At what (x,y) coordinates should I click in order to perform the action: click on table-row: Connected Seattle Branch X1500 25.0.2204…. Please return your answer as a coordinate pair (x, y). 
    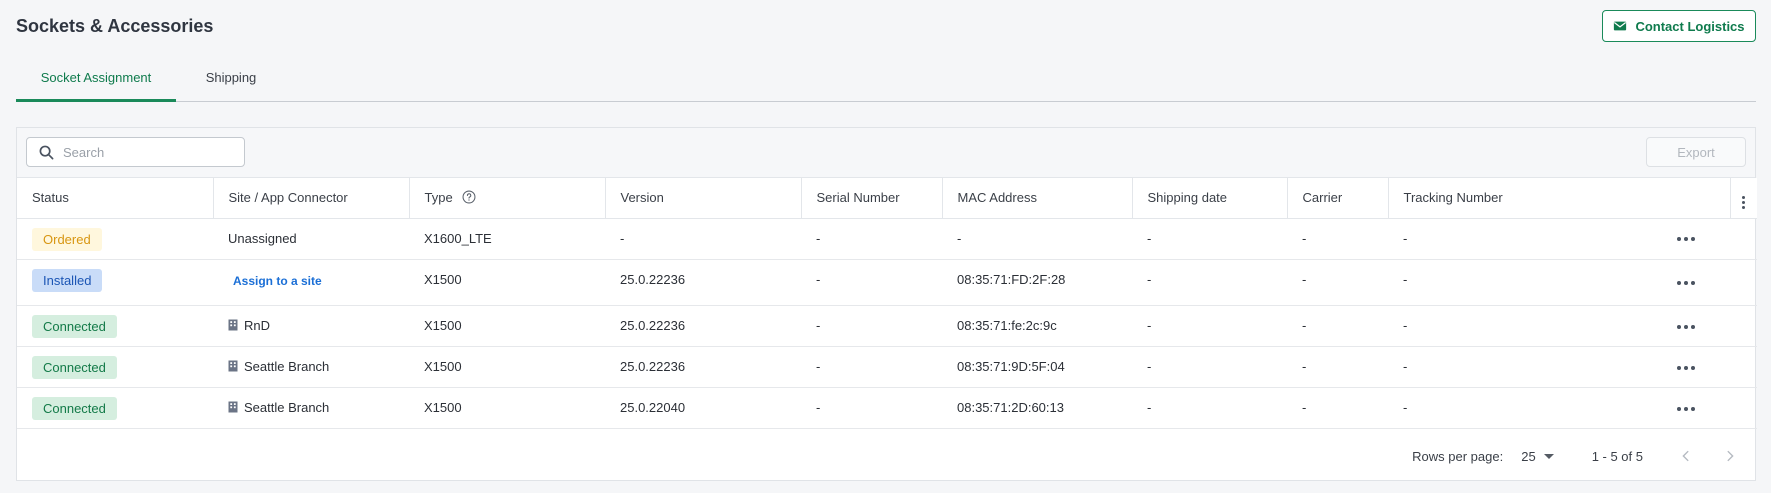
    Looking at the image, I should click on (887, 408).